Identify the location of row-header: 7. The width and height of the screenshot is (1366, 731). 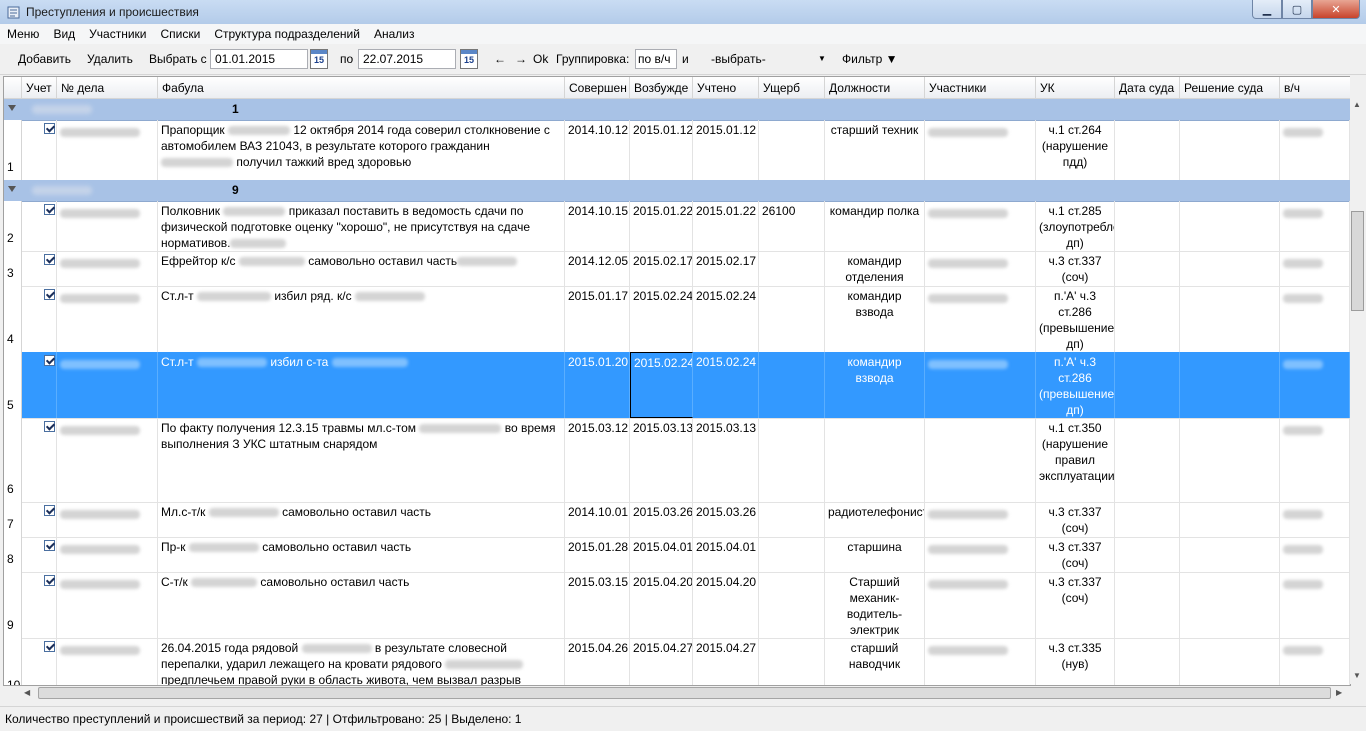
(13, 519).